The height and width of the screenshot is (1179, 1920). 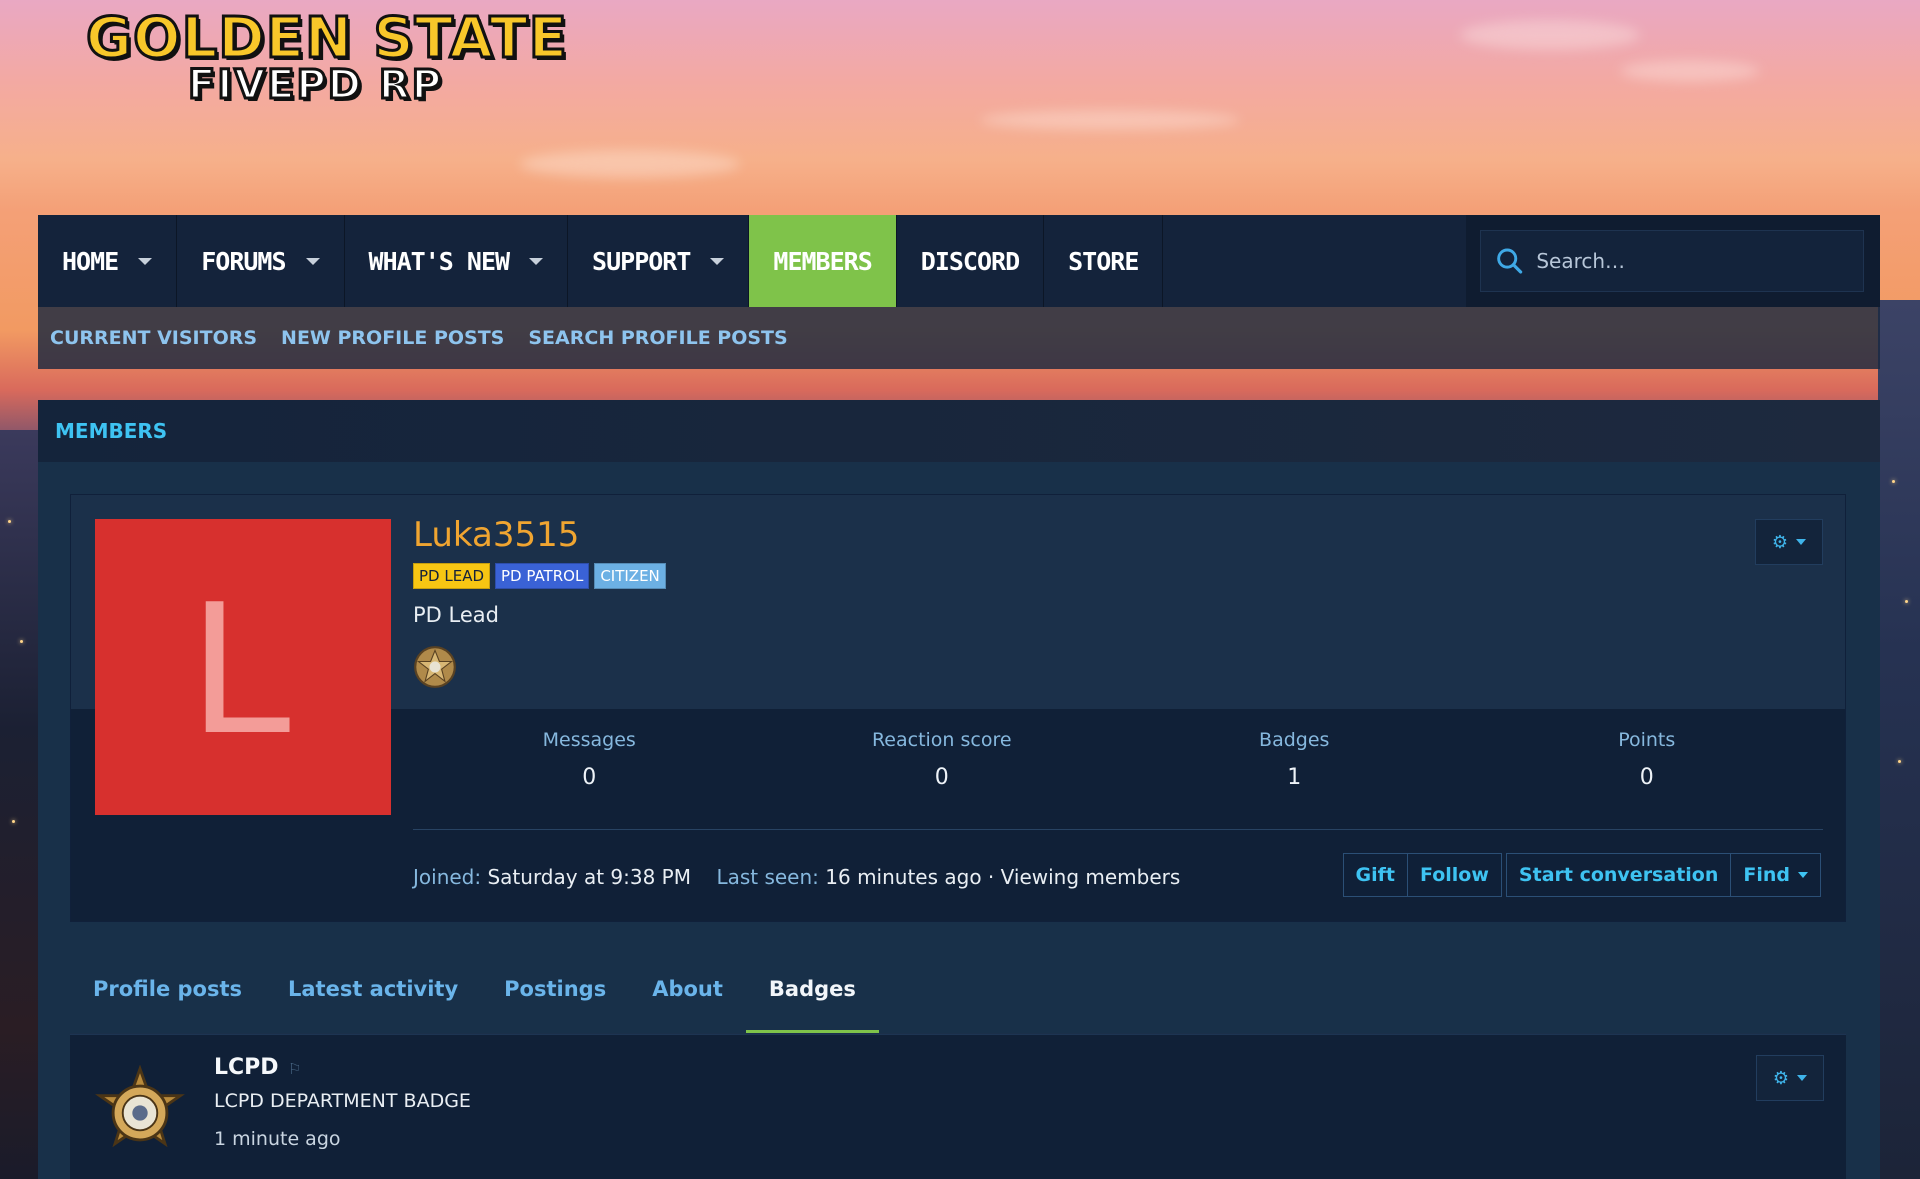 I want to click on stat-points: Points 0, so click(x=1647, y=767).